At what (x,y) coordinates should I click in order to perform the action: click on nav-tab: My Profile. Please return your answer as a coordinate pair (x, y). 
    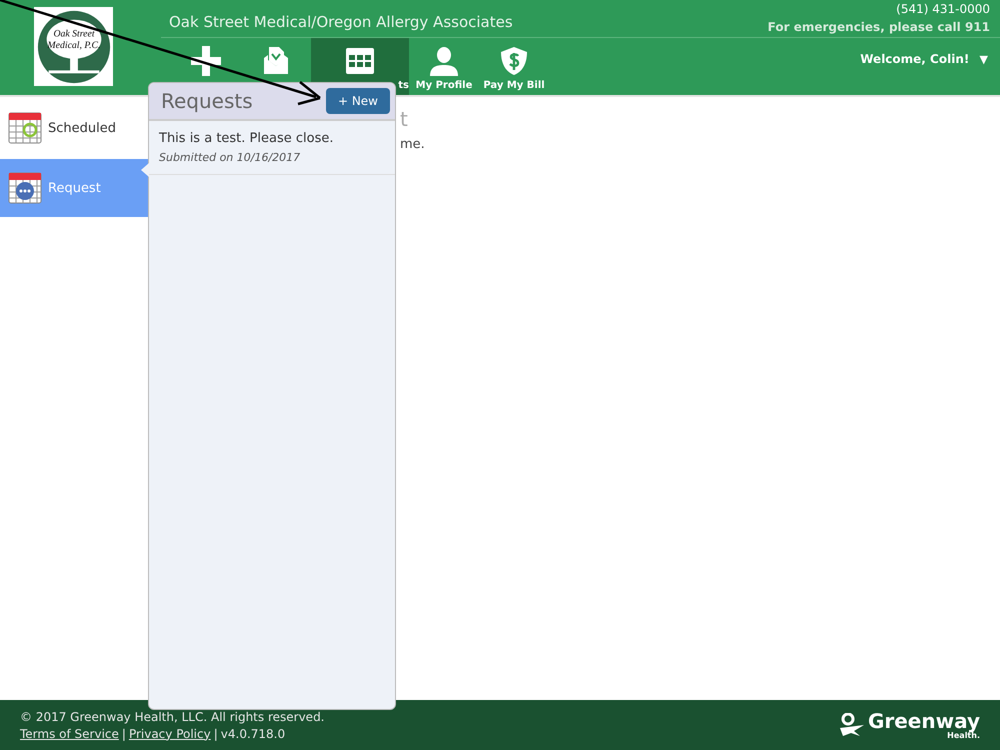
    Looking at the image, I should click on (444, 66).